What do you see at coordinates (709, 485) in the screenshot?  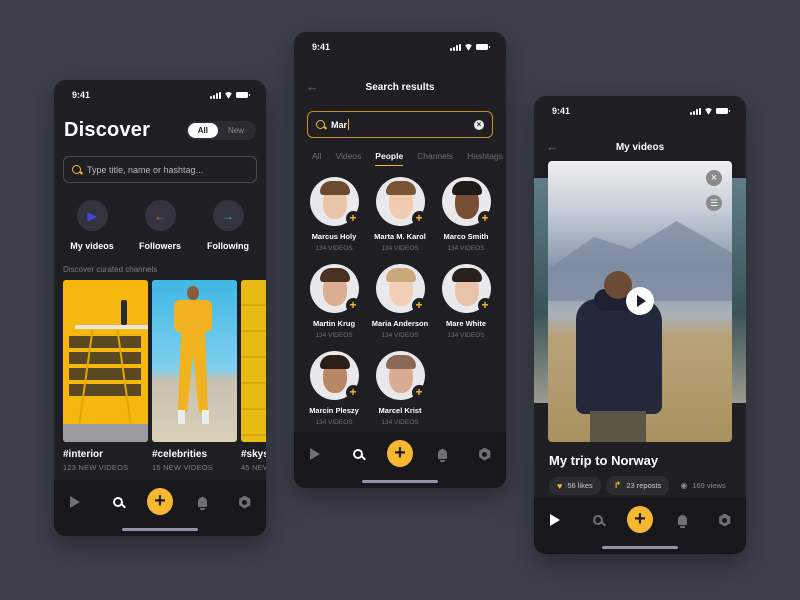 I see `views-count: 169 views` at bounding box center [709, 485].